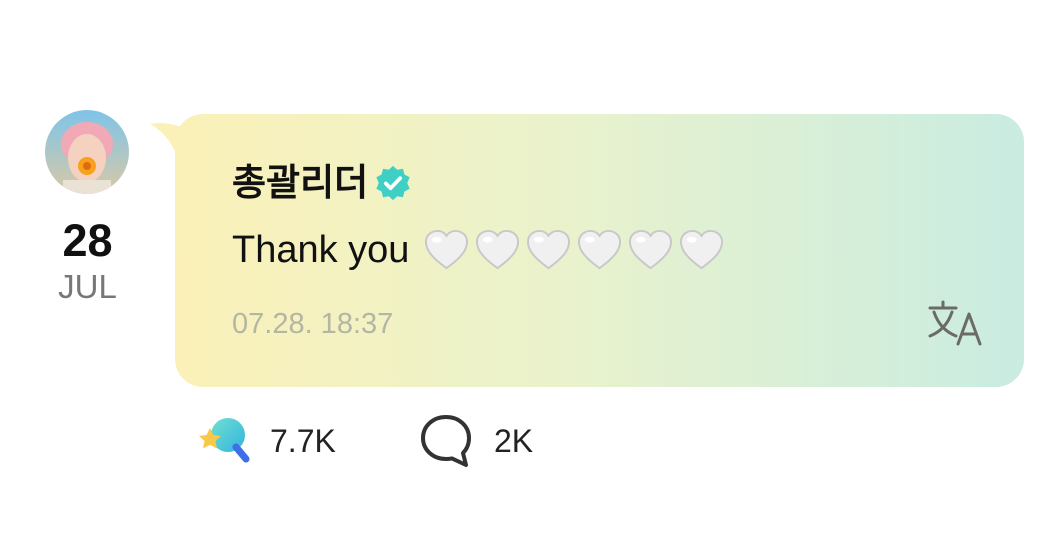  I want to click on avatar-image, so click(87, 152).